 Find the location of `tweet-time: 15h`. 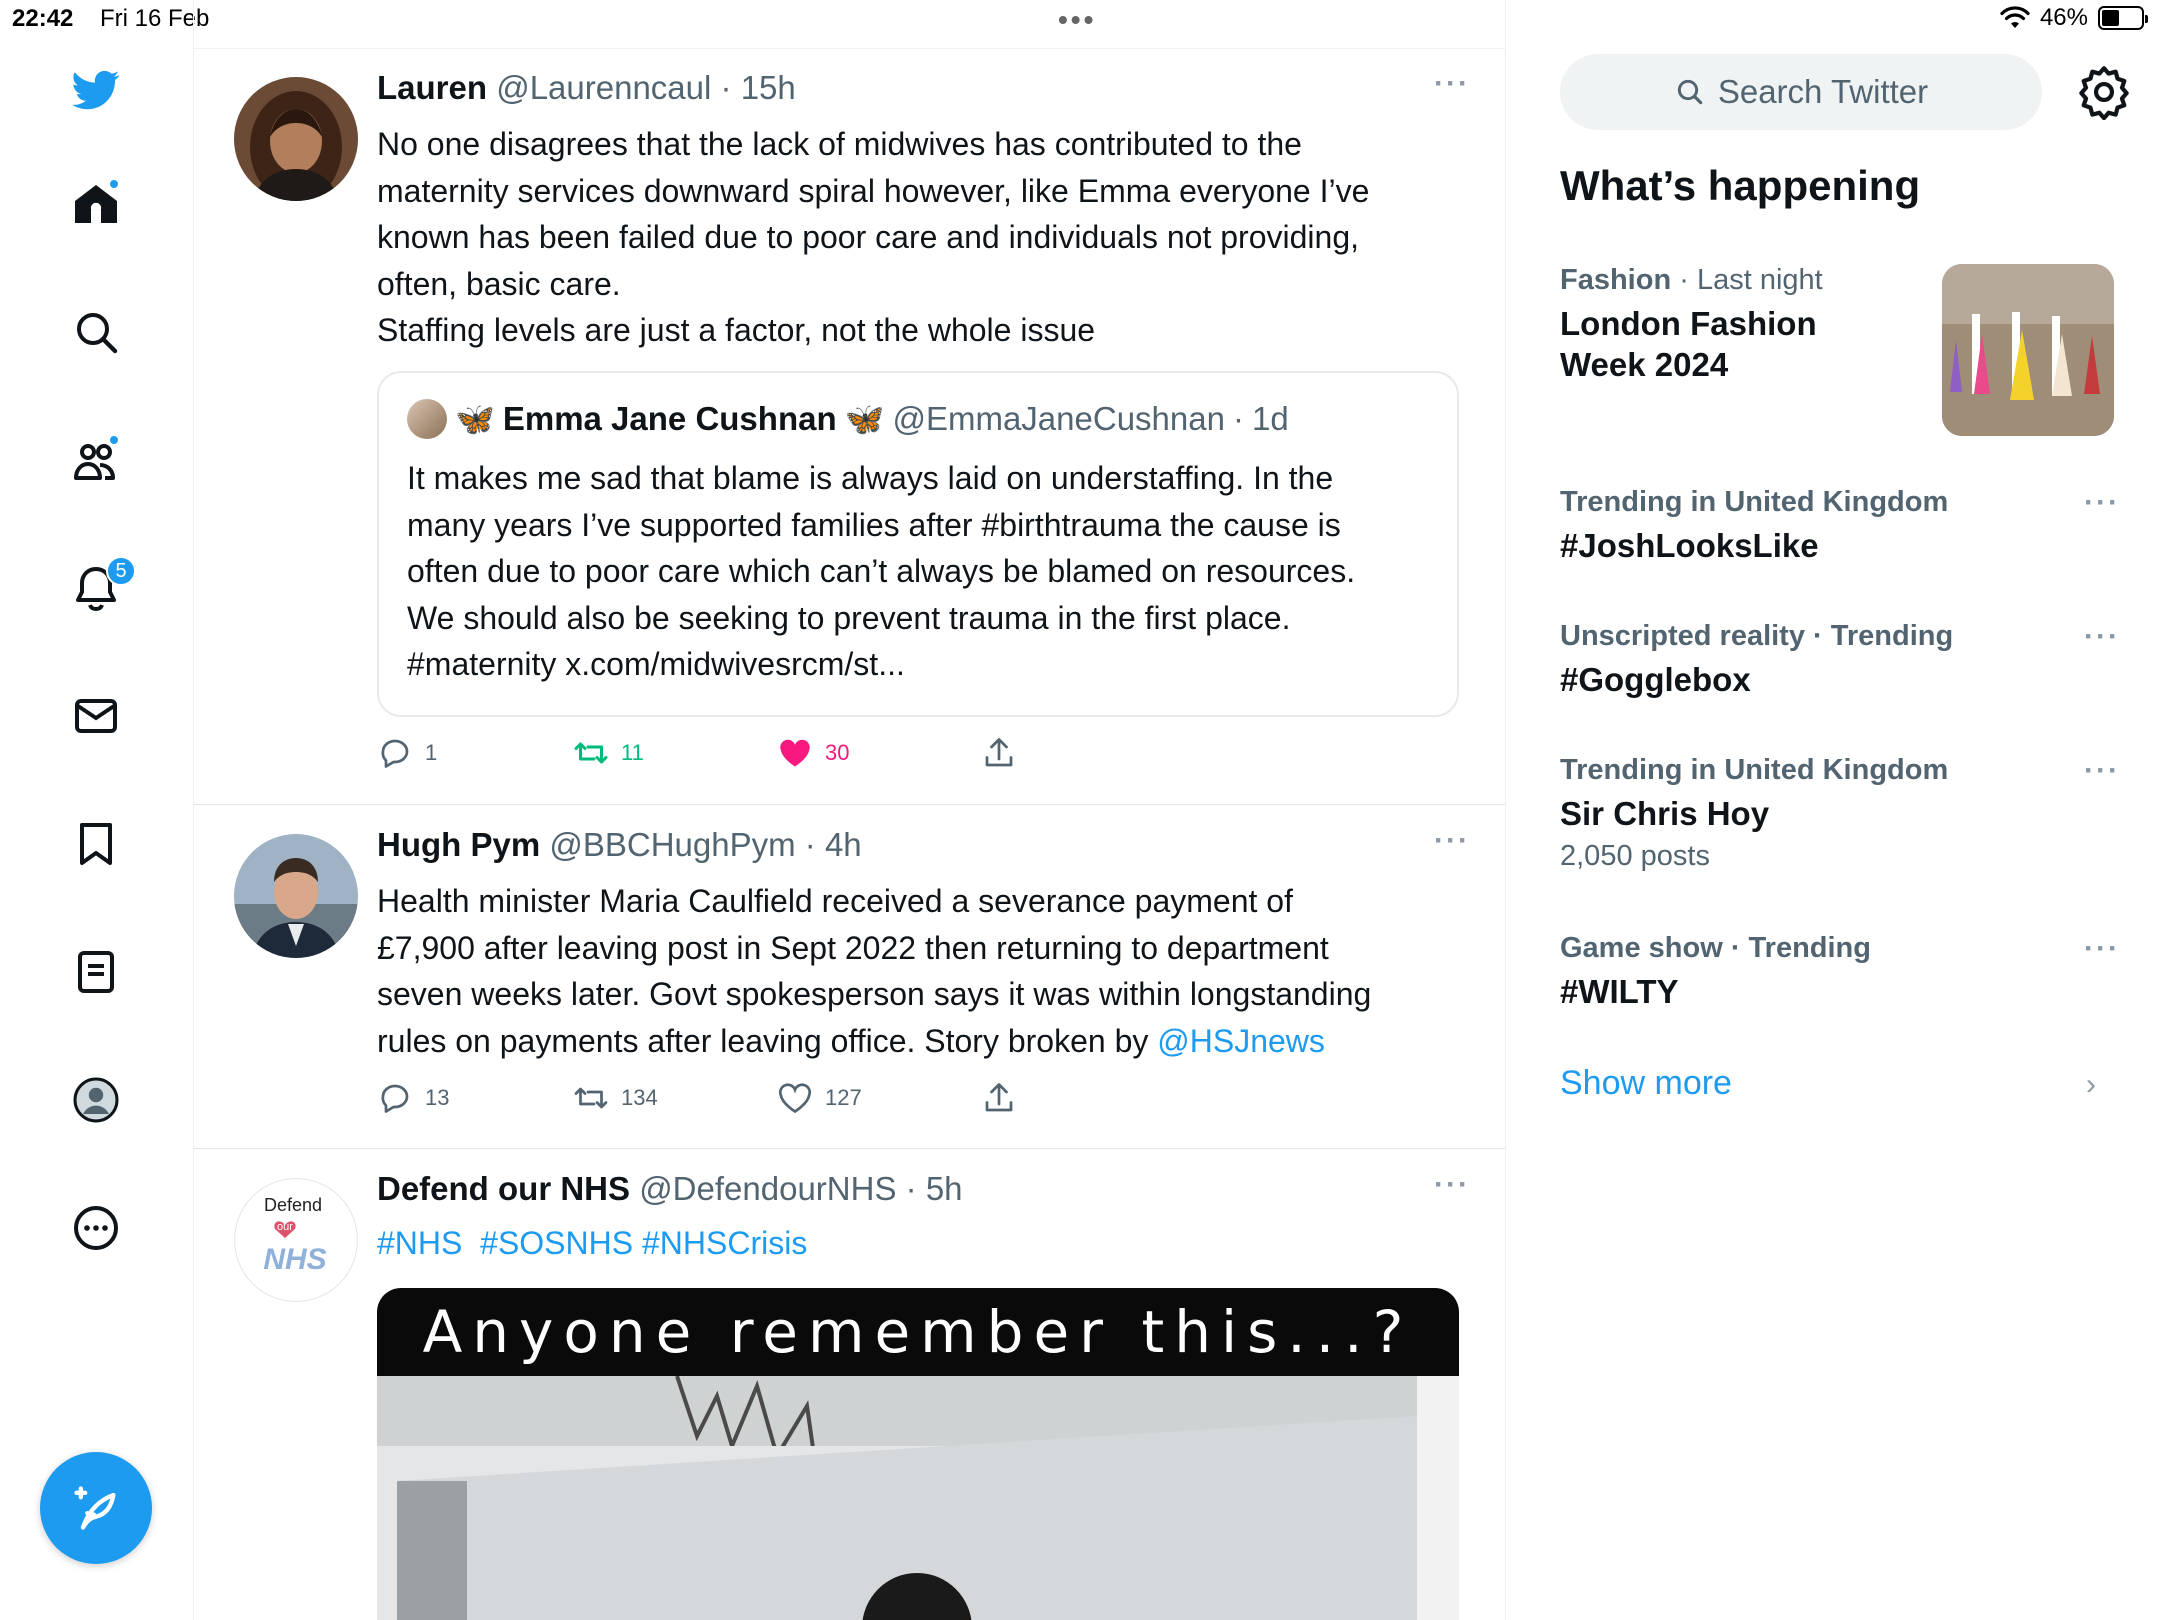

tweet-time: 15h is located at coordinates (768, 87).